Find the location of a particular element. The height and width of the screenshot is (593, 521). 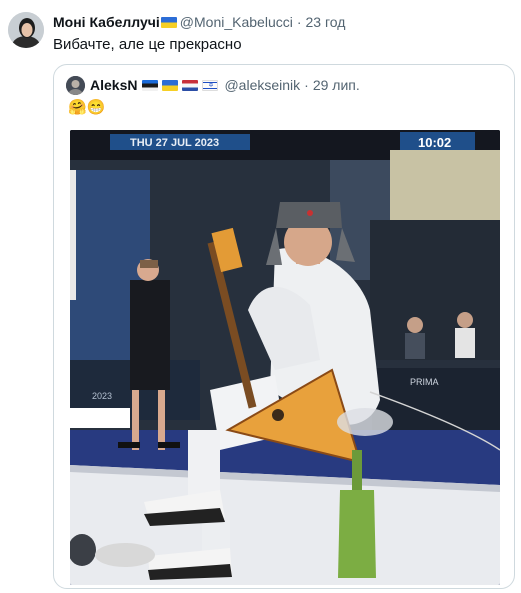

arena-board-text: 2023 is located at coordinates (102, 396).